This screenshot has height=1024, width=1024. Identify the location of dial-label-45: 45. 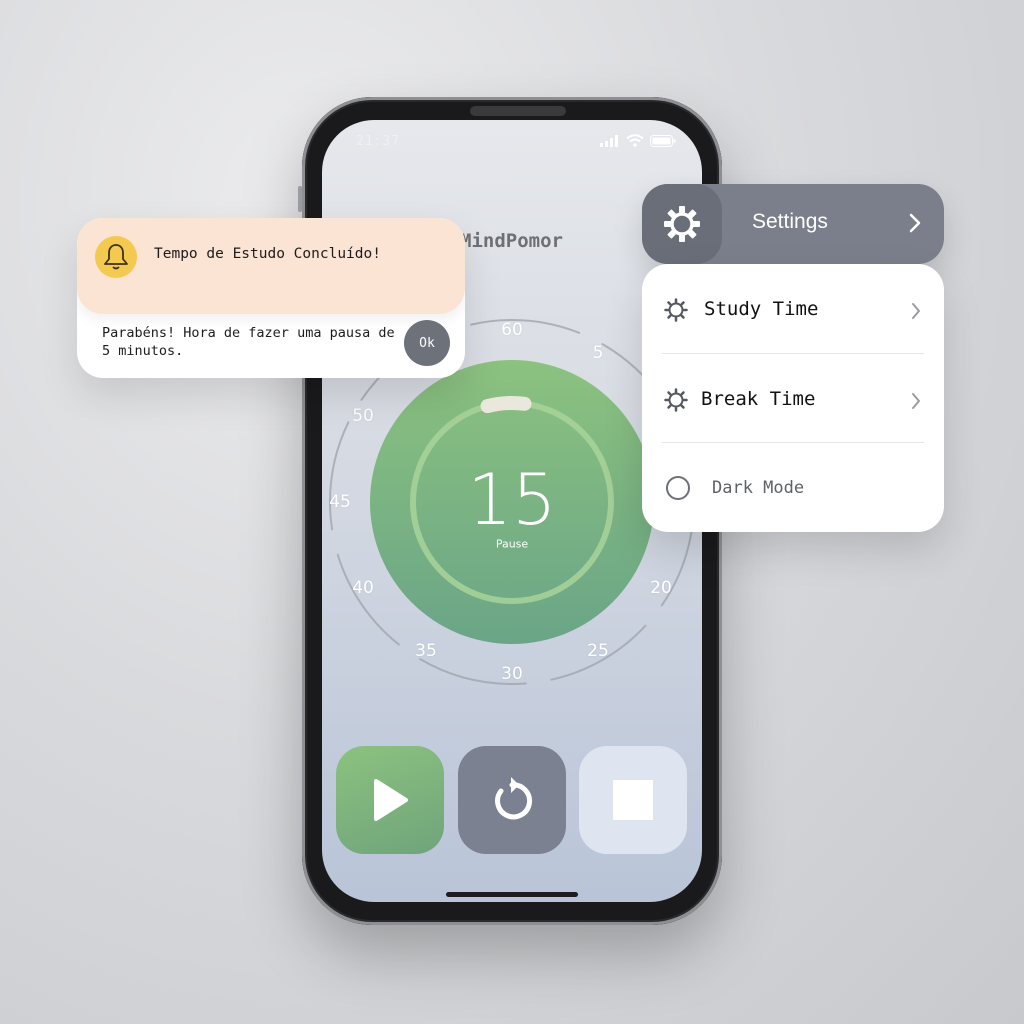
(340, 502).